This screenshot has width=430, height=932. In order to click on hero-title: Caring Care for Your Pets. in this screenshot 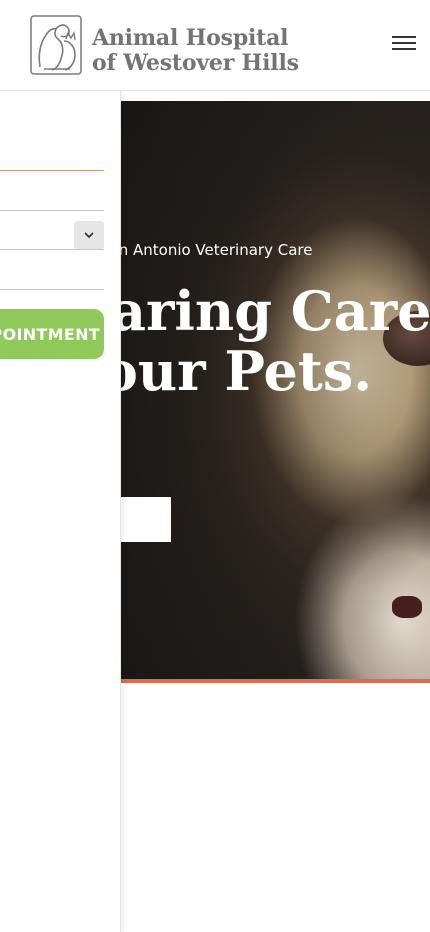, I will do `click(249, 341)`.